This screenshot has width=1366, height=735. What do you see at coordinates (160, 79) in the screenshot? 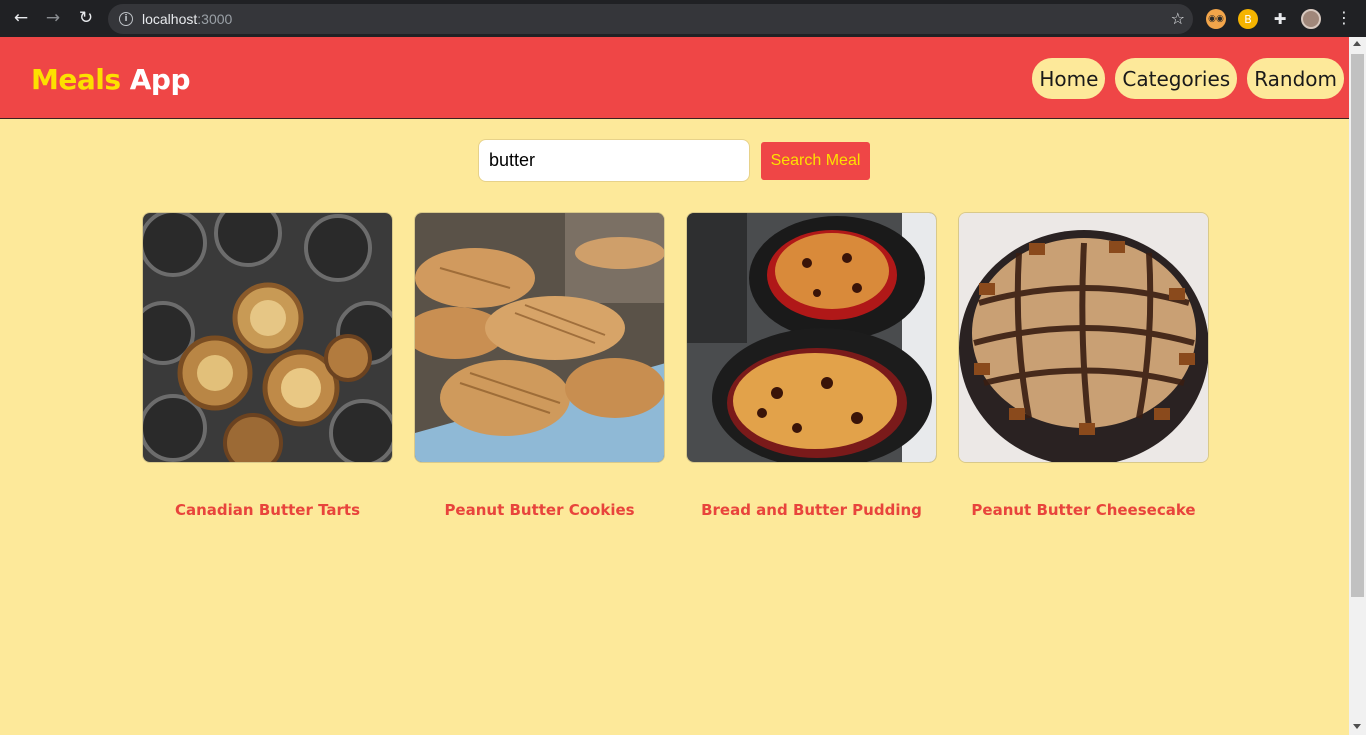
I see `logo-app-text: App` at bounding box center [160, 79].